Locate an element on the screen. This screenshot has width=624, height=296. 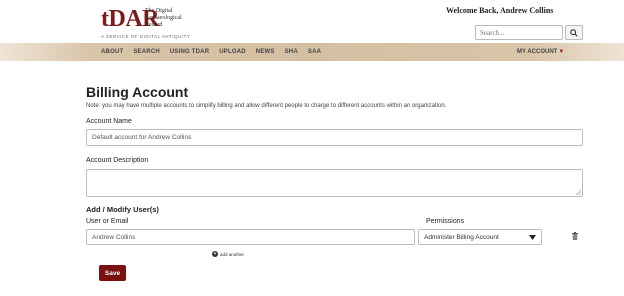
account-description-label: Account Description is located at coordinates (117, 160).